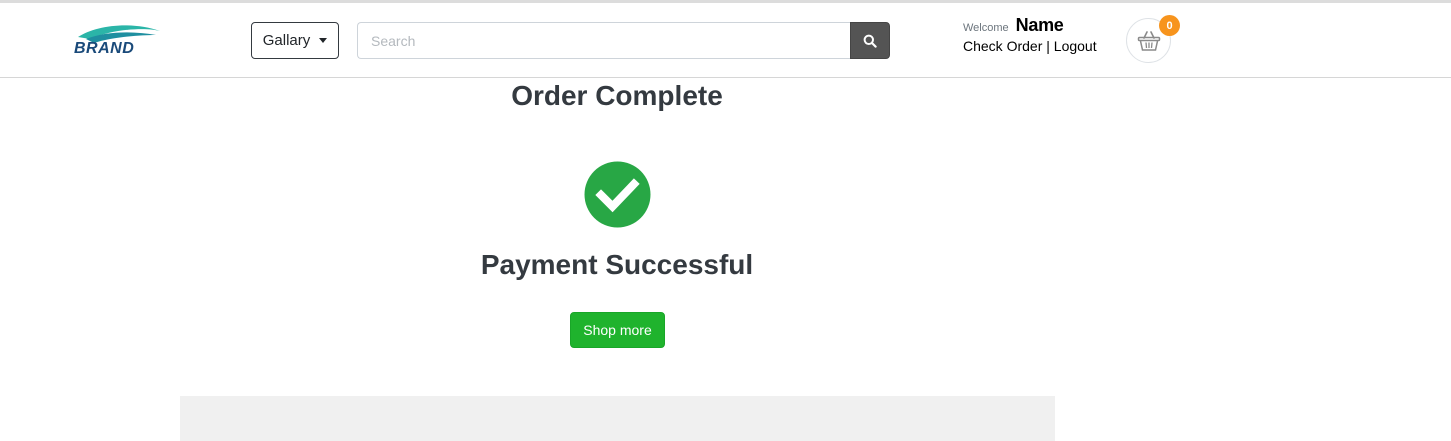 This screenshot has width=1451, height=441. What do you see at coordinates (104, 48) in the screenshot?
I see `brand-logo-text: BRAND` at bounding box center [104, 48].